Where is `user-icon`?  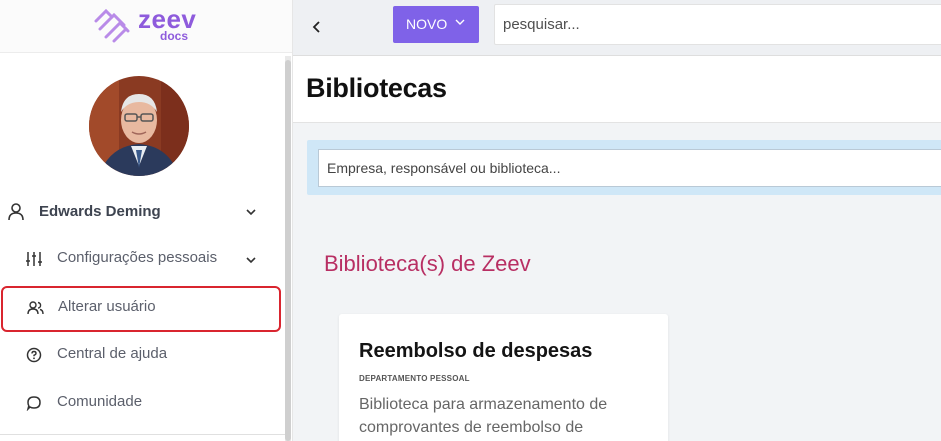
user-icon is located at coordinates (16, 212).